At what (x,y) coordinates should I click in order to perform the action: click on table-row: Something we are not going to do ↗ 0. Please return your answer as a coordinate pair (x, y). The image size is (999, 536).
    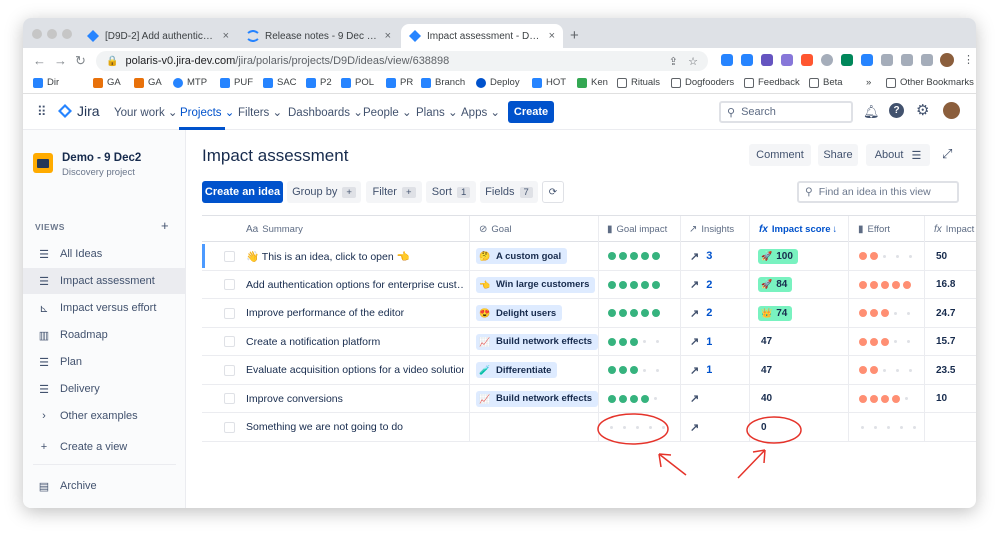
    Looking at the image, I should click on (589, 427).